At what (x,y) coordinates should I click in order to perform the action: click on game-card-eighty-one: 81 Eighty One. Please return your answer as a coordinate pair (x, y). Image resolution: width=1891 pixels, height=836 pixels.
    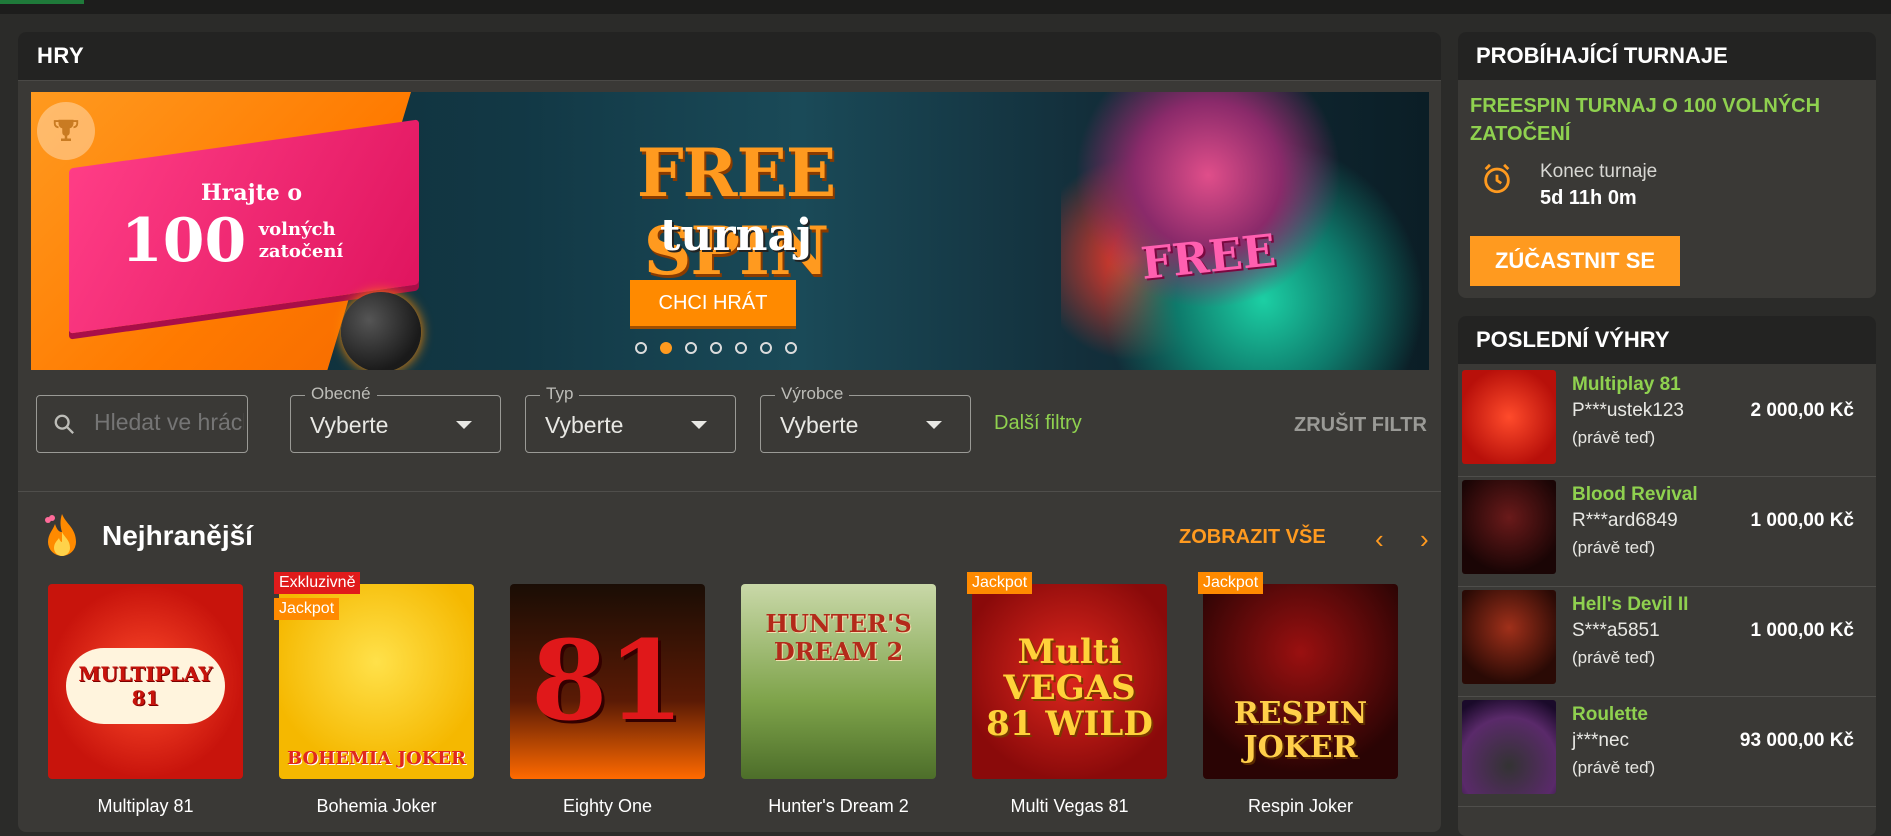
    Looking at the image, I should click on (607, 700).